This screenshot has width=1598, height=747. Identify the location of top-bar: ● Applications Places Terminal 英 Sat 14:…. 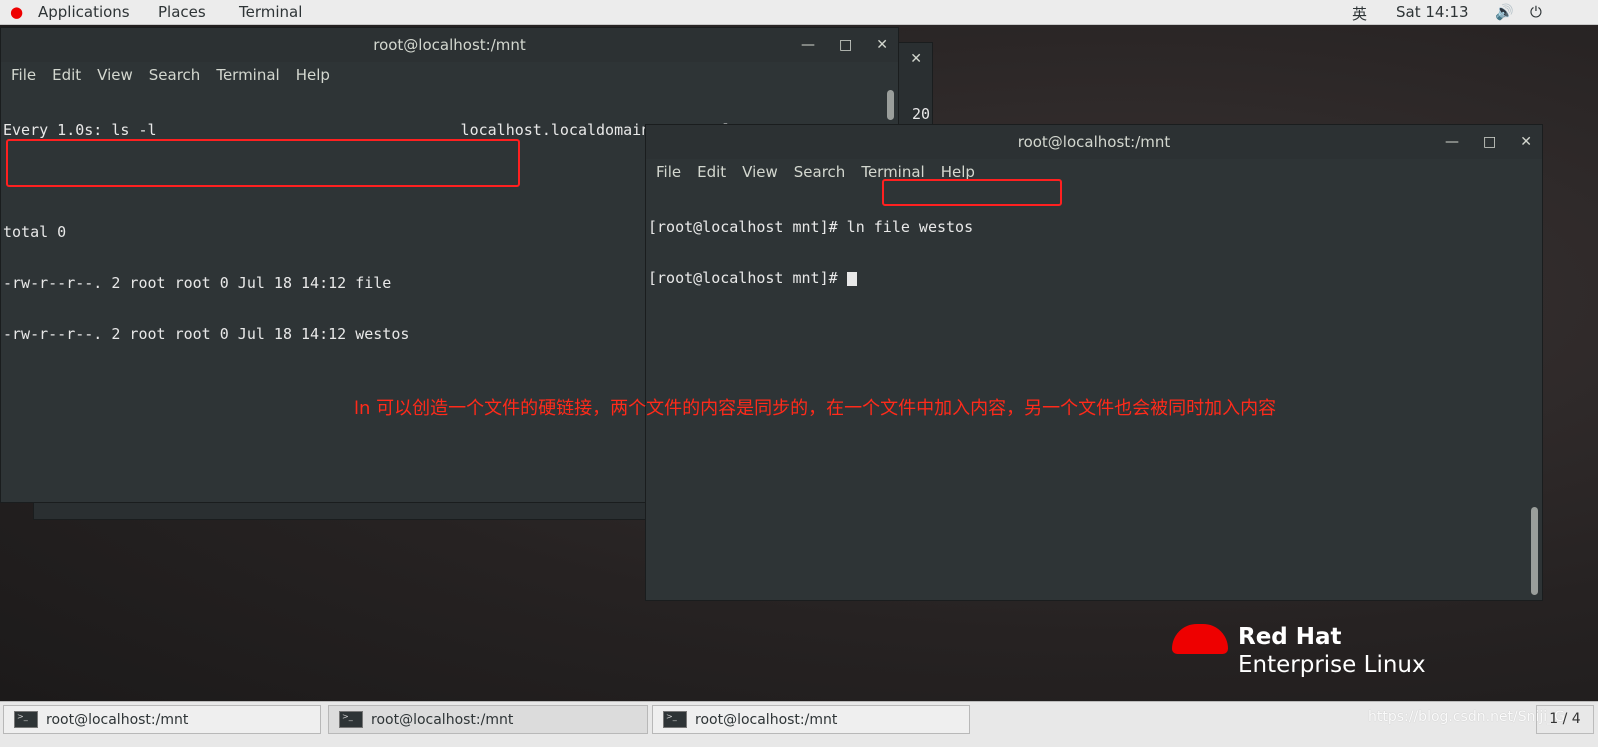
(799, 12).